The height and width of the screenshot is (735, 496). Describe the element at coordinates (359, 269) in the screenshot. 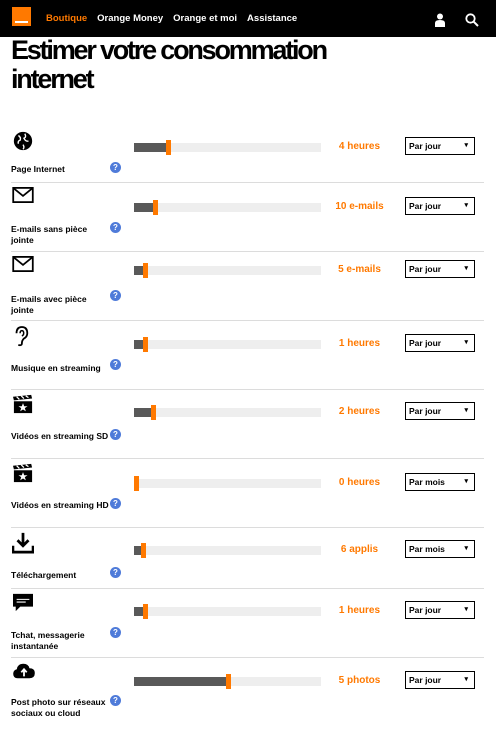

I see `usage-value: 5 e-mails` at that location.